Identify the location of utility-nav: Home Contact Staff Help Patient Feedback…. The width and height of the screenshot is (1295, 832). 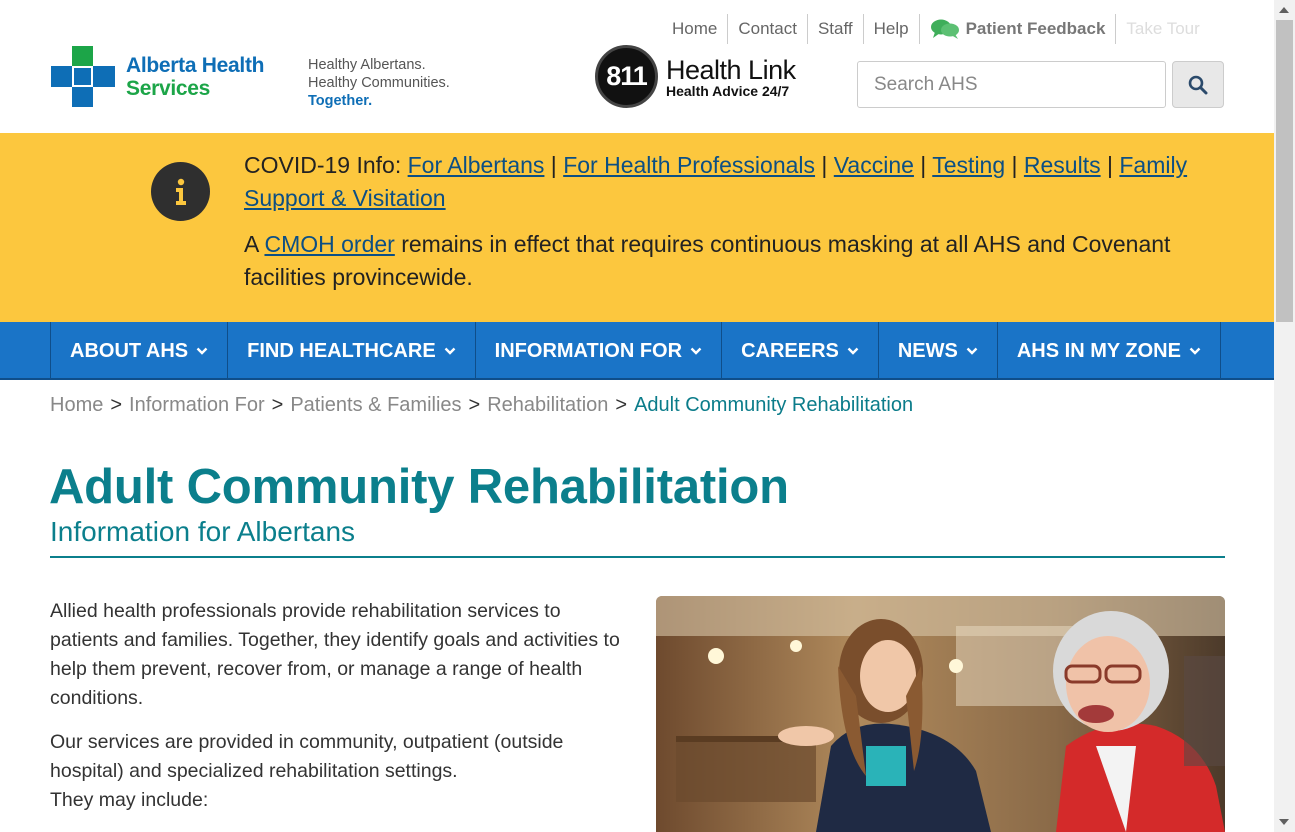
(936, 29).